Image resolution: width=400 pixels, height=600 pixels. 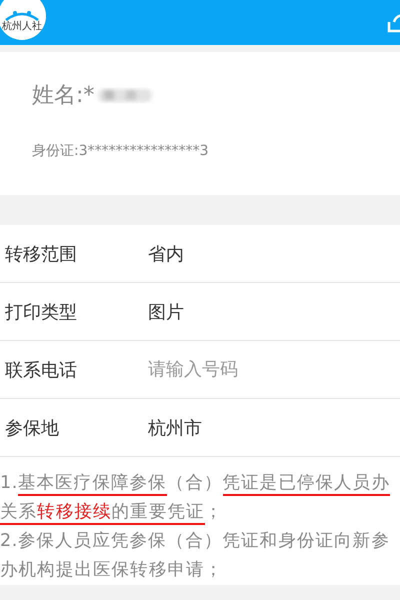 I want to click on field-value: 省内, so click(x=166, y=254).